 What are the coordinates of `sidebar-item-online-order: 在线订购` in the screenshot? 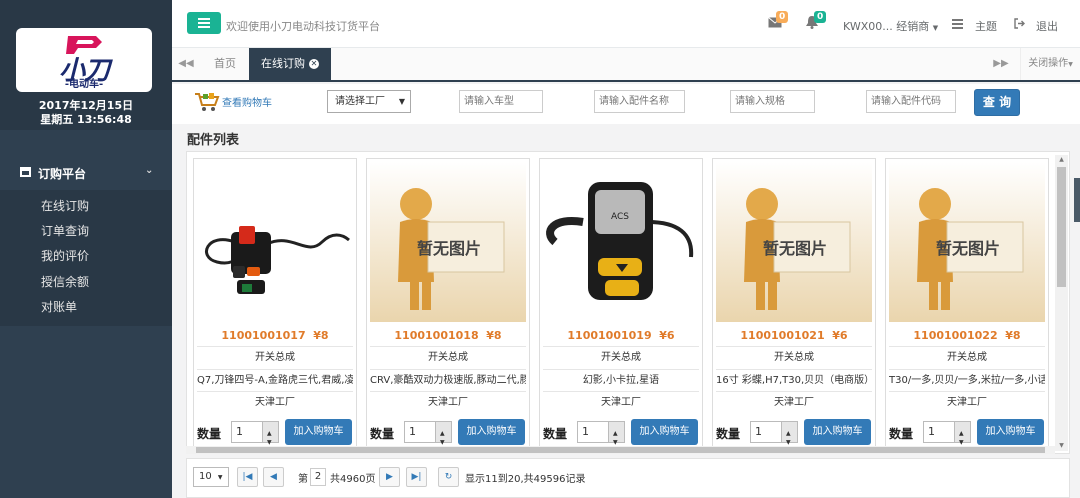 It's located at (65, 205).